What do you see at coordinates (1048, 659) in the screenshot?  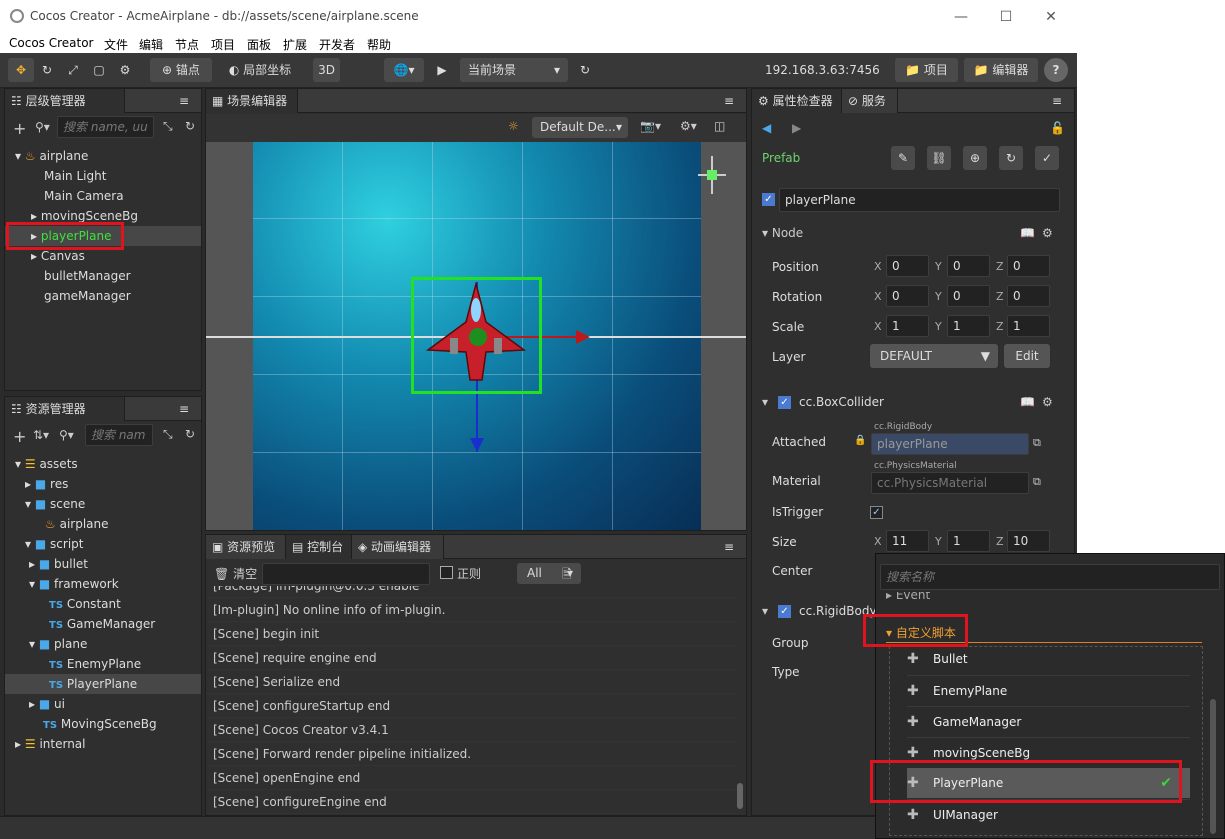 I see `component-item-bullet: ✚ Bullet` at bounding box center [1048, 659].